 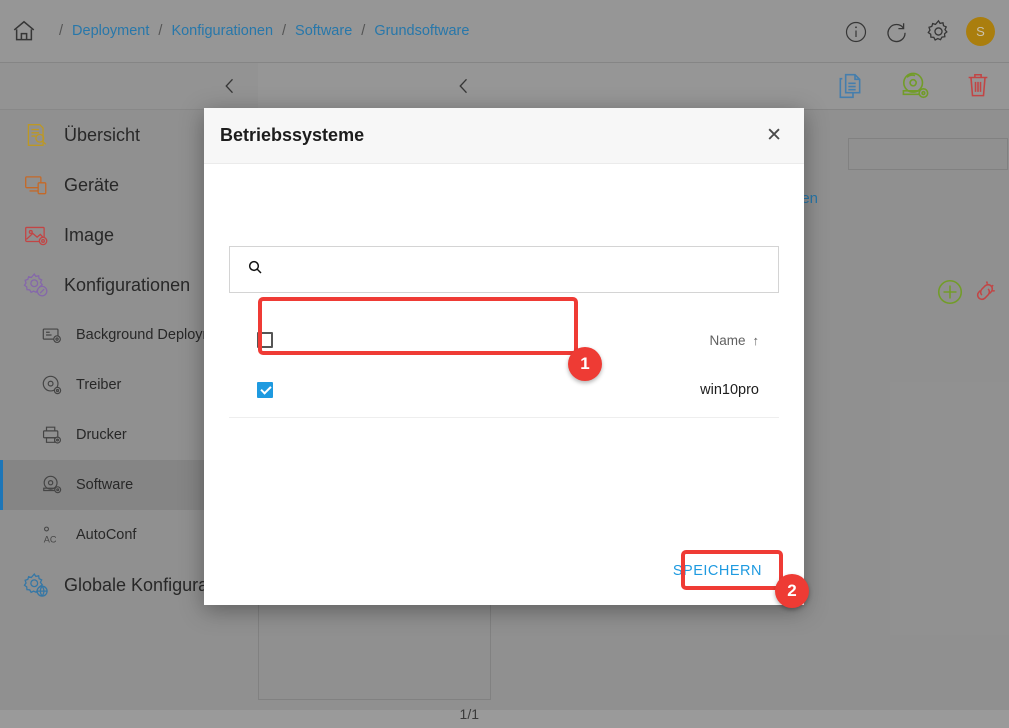 I want to click on checkbox-box-checked, so click(x=265, y=389).